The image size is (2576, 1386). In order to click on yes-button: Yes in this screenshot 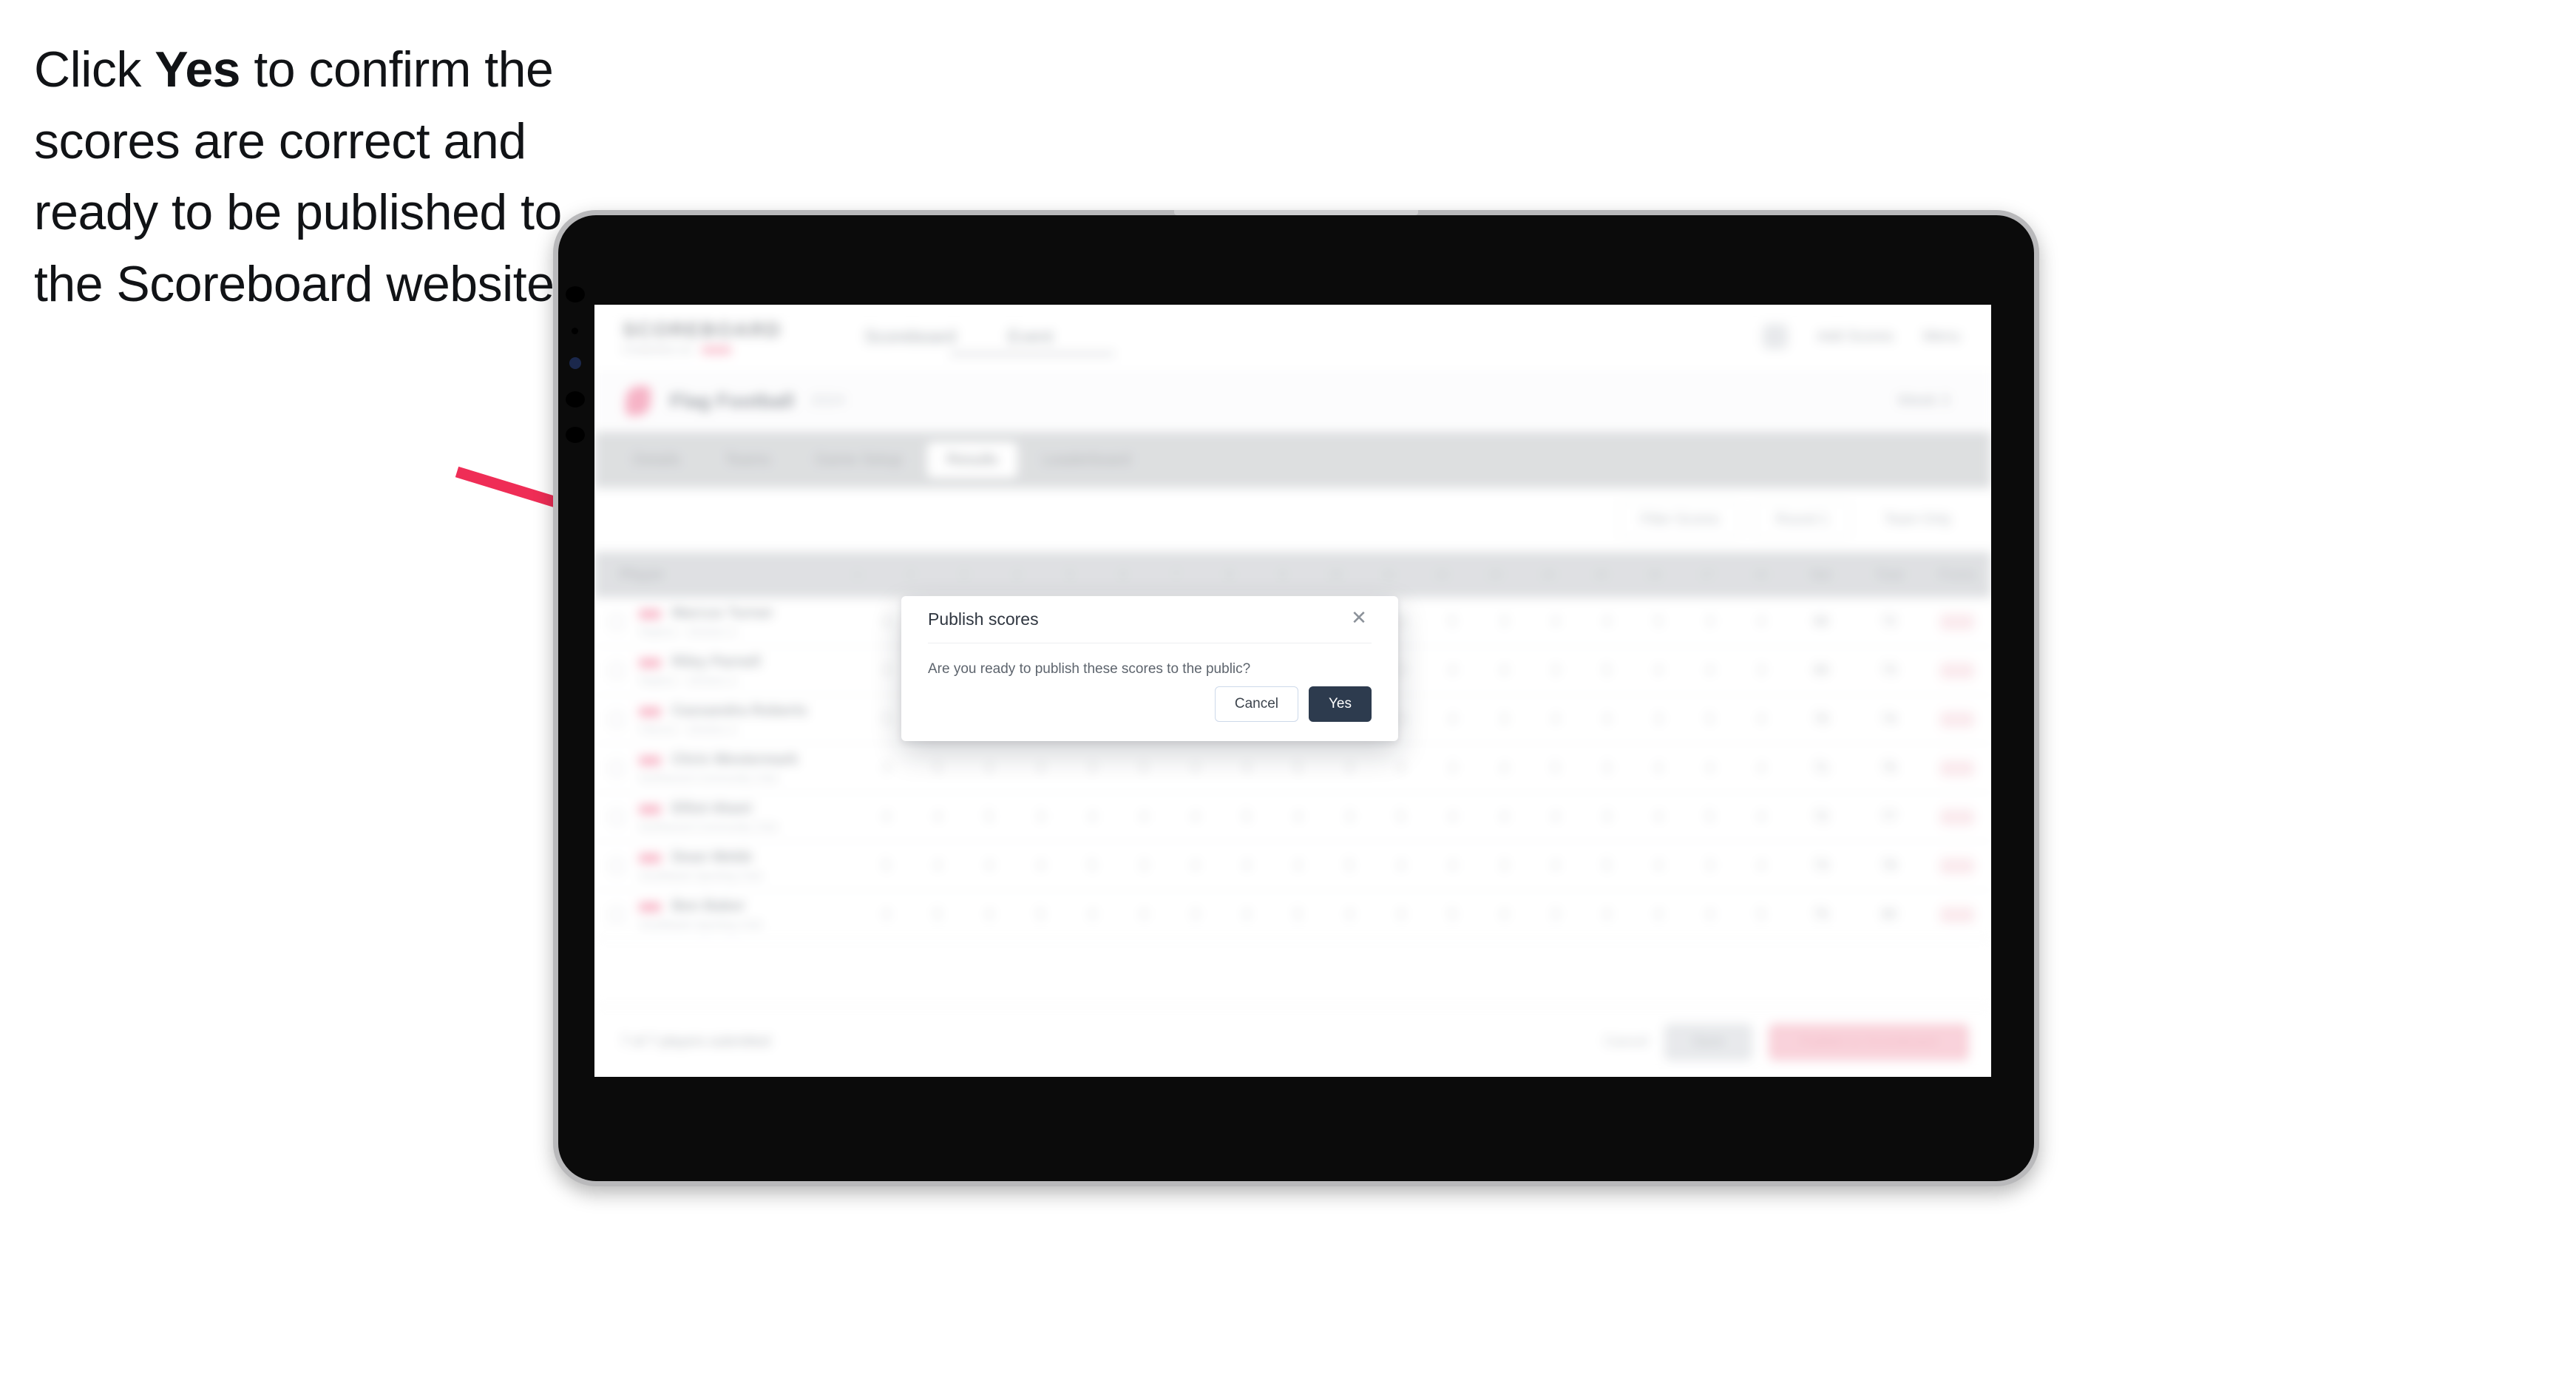, I will do `click(1340, 704)`.